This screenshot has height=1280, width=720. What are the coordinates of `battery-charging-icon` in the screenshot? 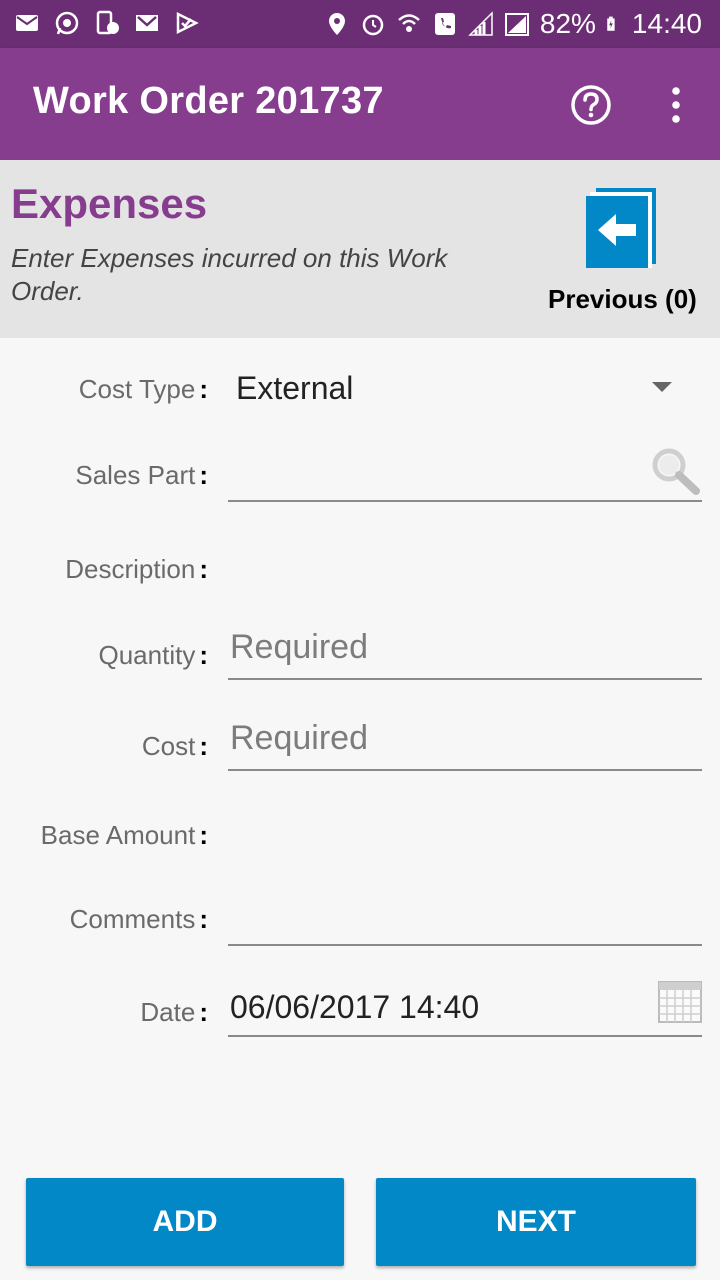 It's located at (611, 23).